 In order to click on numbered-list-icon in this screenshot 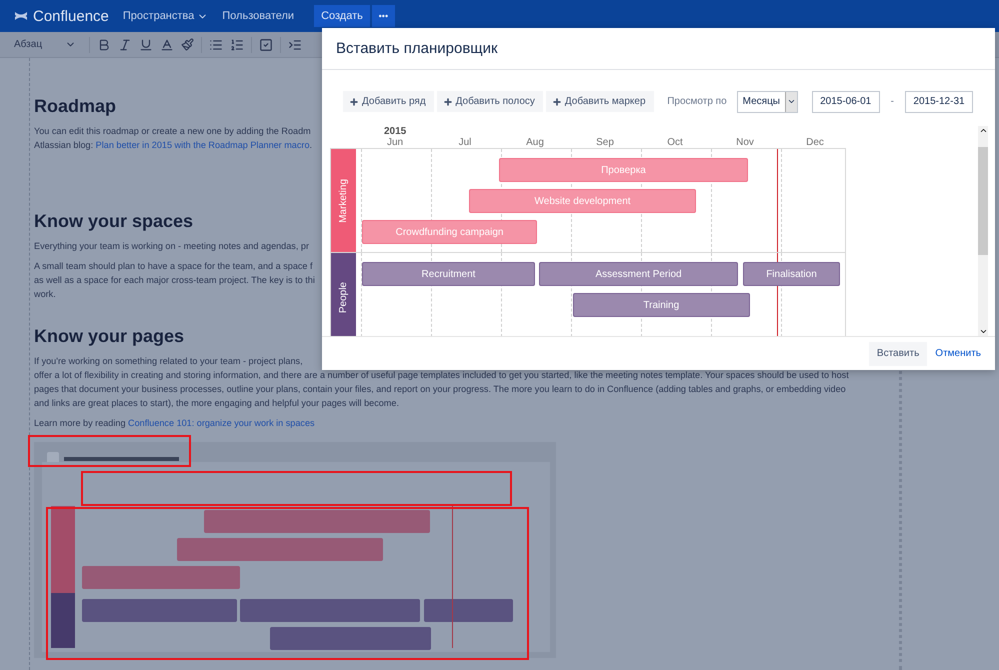, I will do `click(237, 45)`.